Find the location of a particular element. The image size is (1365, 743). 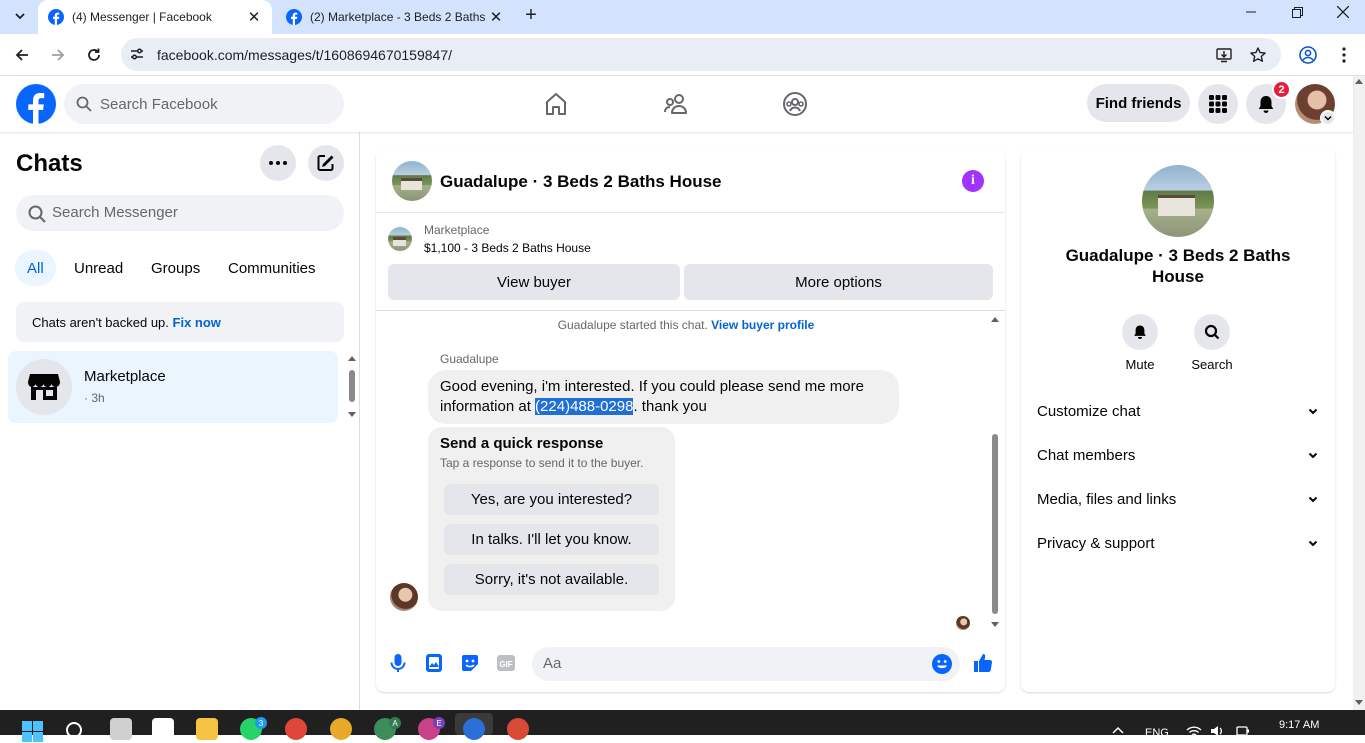

forward-button is located at coordinates (58, 55).